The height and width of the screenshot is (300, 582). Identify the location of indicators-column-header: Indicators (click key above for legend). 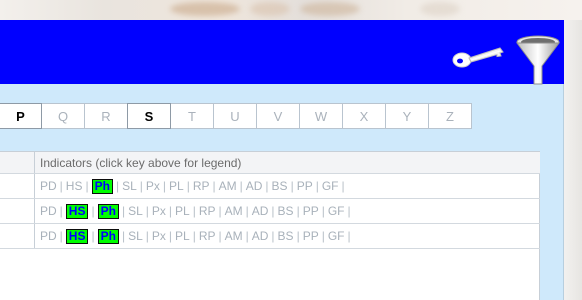
(141, 162).